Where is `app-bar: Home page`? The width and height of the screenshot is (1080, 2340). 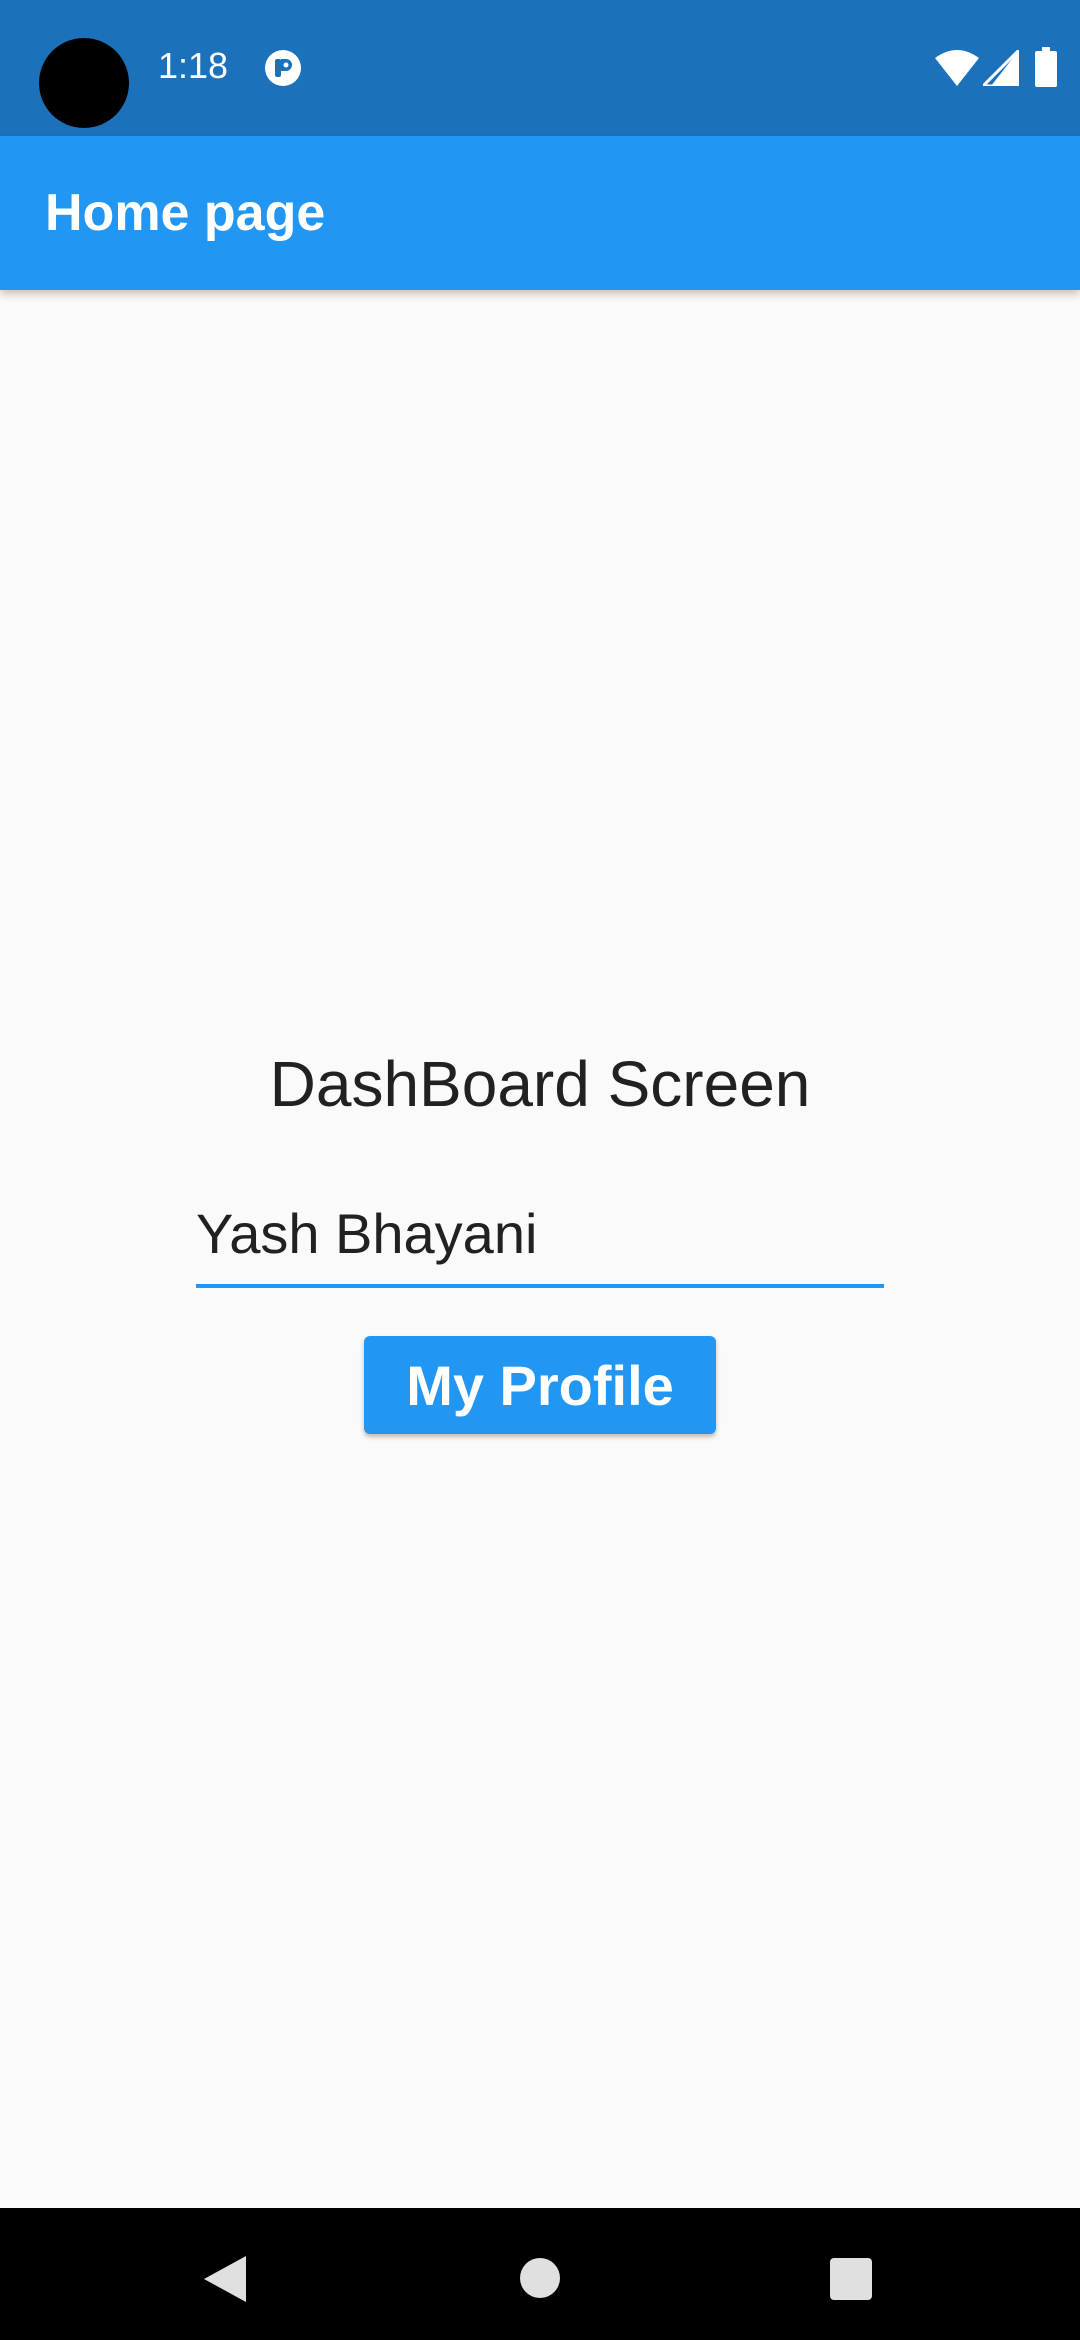
app-bar: Home page is located at coordinates (540, 213).